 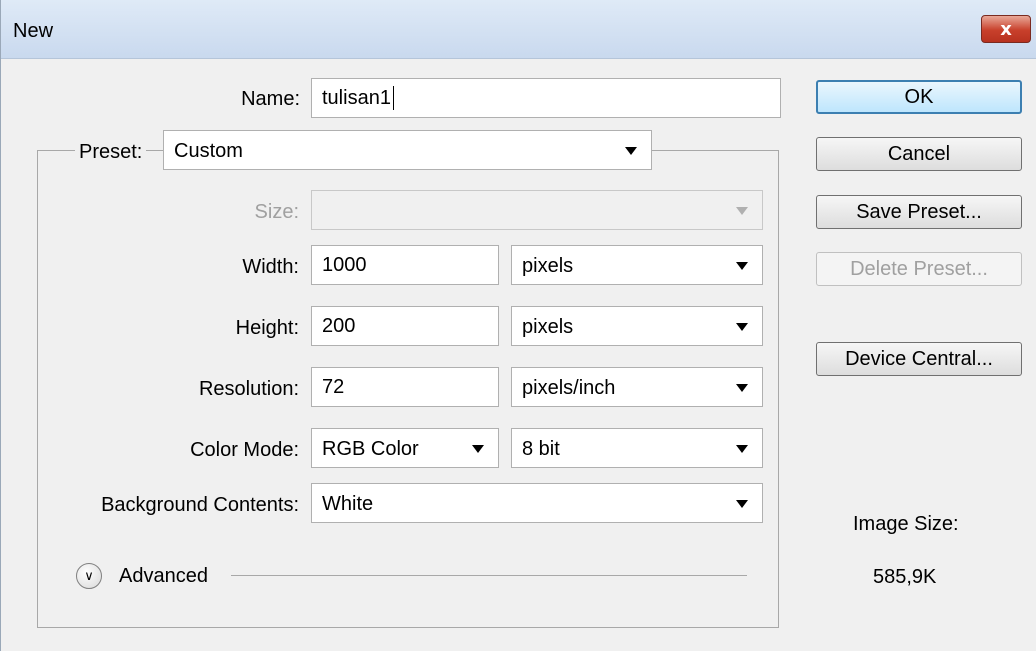 What do you see at coordinates (356, 97) in the screenshot?
I see `name-input-value: tulisan1` at bounding box center [356, 97].